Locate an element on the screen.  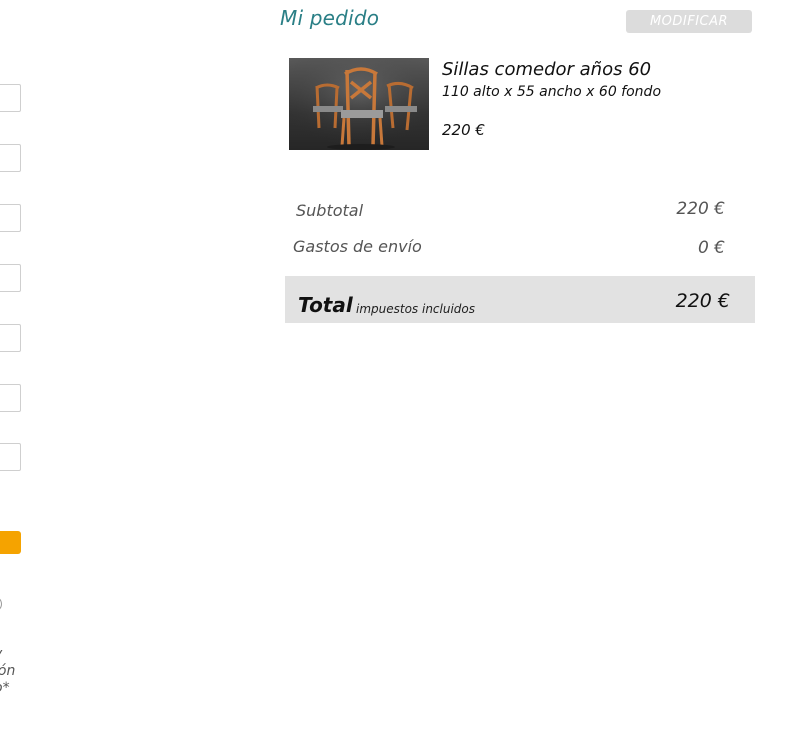
order-title: Mi pedido is located at coordinates (330, 18).